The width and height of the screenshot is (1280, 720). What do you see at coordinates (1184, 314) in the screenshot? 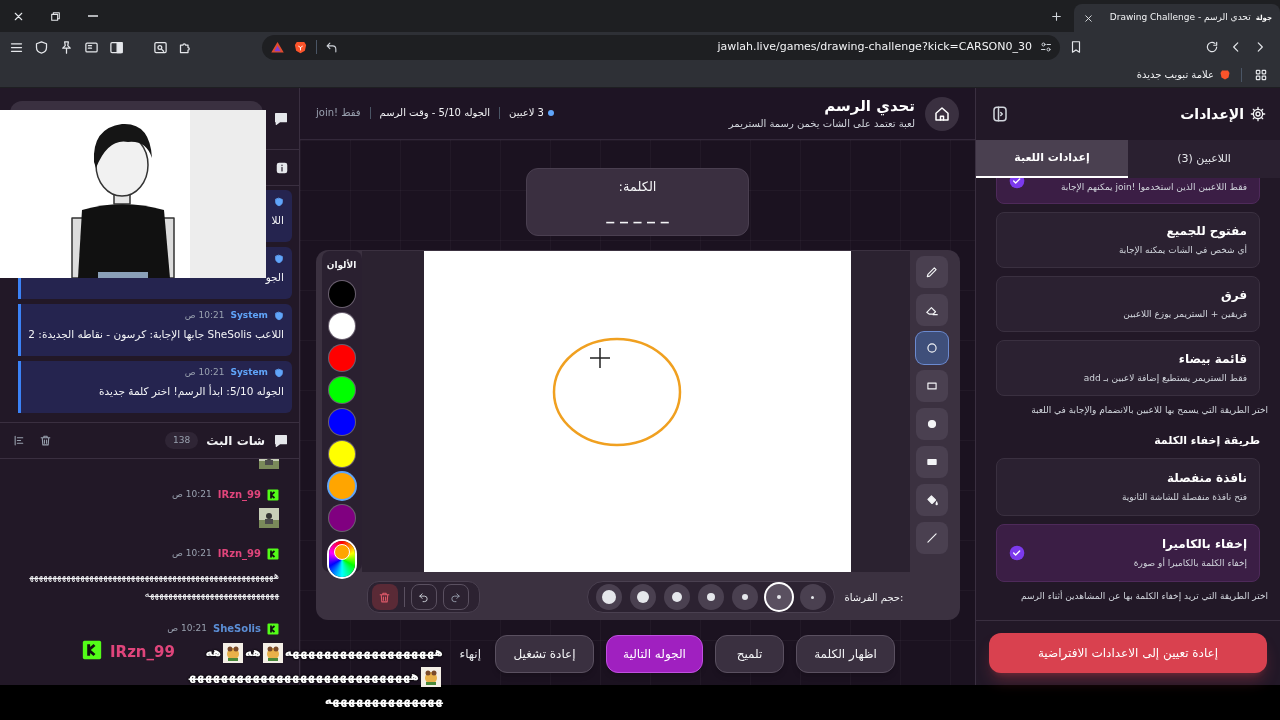
I see `option-description: فريقين + الستريمر يوزع اللاعبين` at bounding box center [1184, 314].